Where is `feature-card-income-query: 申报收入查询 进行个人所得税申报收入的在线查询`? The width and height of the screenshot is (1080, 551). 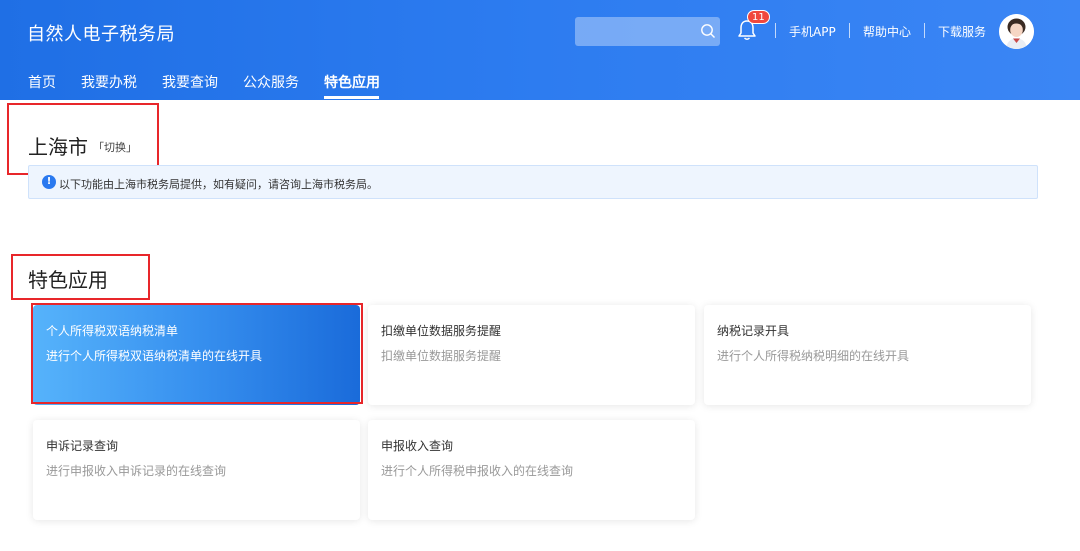 feature-card-income-query: 申报收入查询 进行个人所得税申报收入的在线查询 is located at coordinates (531, 470).